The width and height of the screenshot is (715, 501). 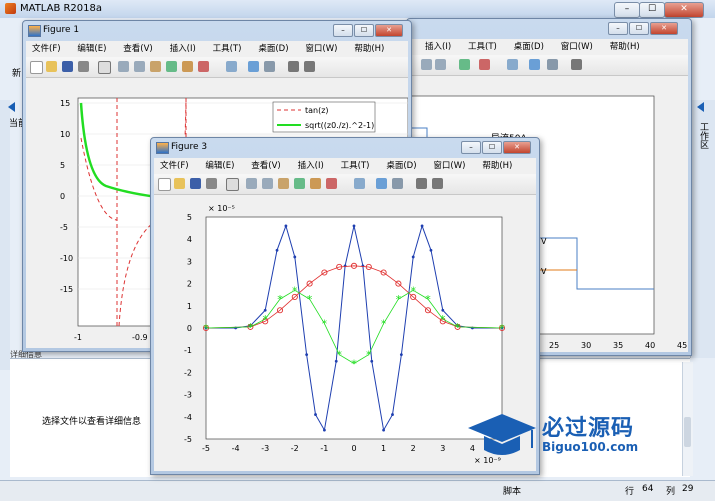 I want to click on fig1-x-tick-label: -0.9, so click(x=140, y=337).